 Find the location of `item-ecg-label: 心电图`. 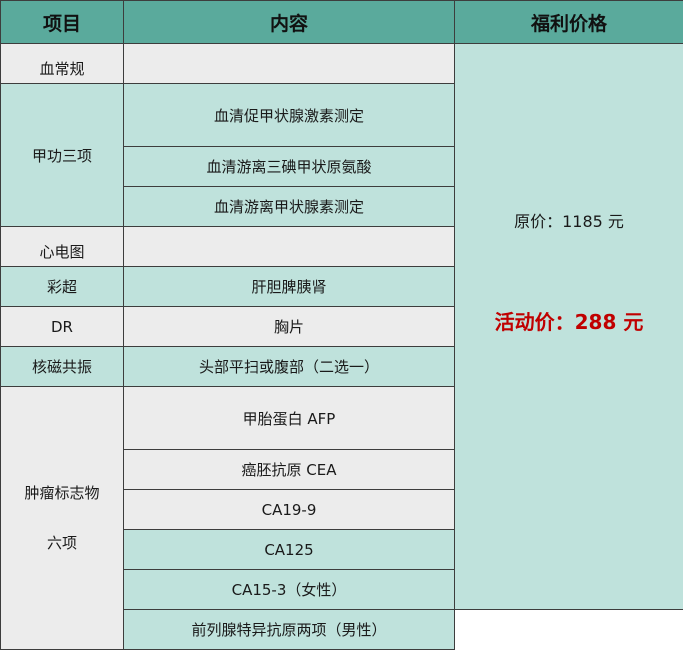

item-ecg-label: 心电图 is located at coordinates (61, 252).